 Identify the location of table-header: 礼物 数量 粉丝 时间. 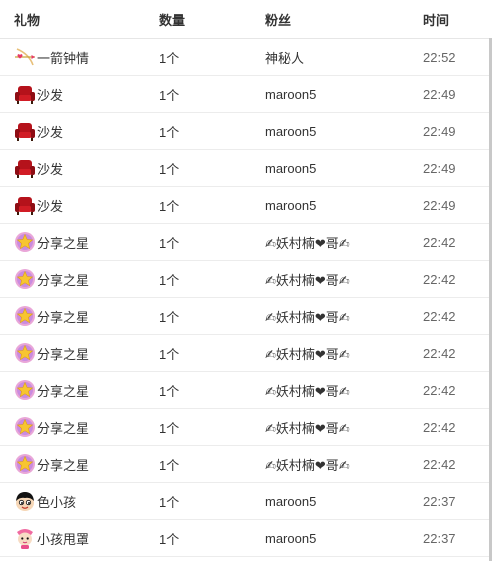
(246, 19).